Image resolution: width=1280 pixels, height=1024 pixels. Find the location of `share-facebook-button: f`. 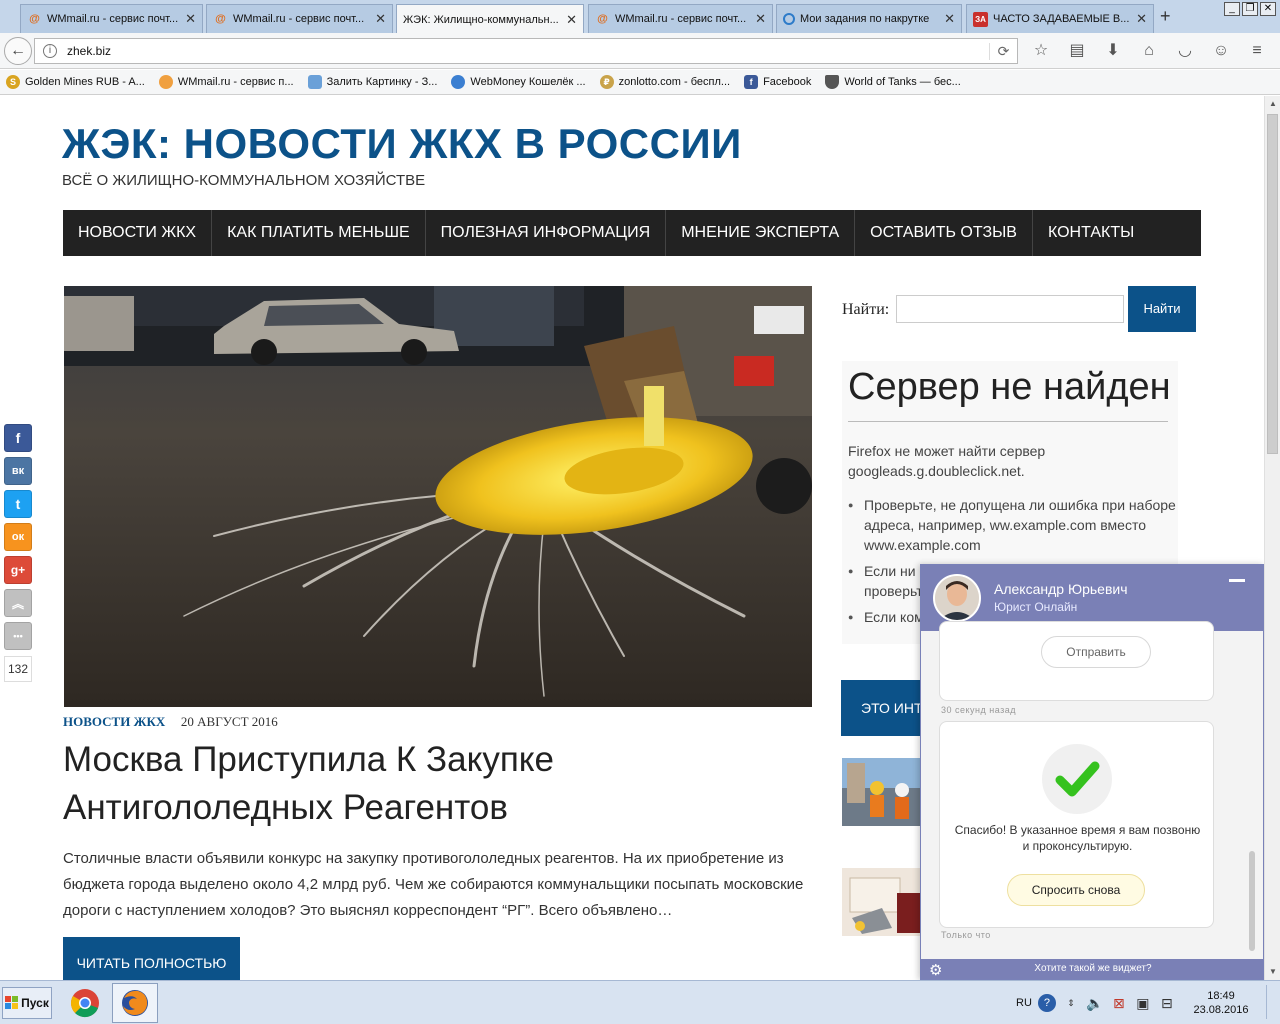

share-facebook-button: f is located at coordinates (18, 438).